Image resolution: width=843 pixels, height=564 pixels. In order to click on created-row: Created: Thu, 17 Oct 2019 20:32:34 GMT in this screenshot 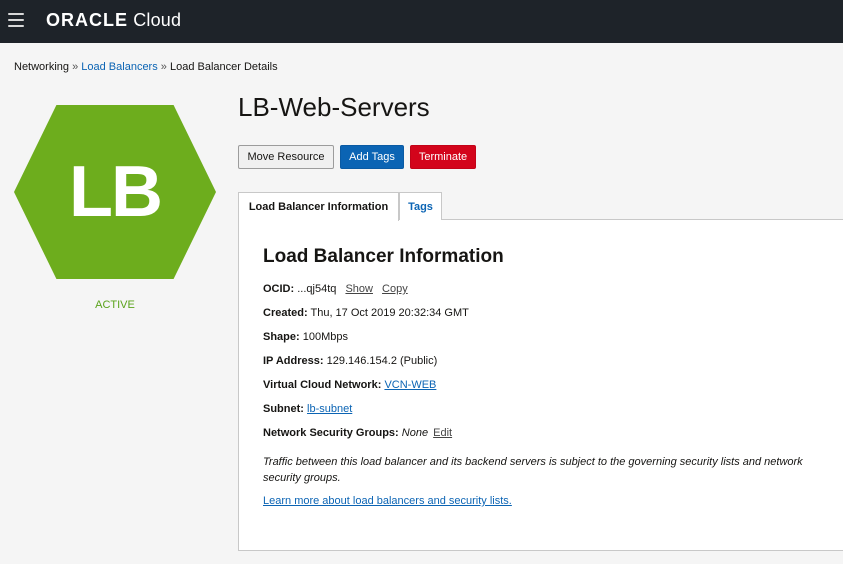, I will do `click(366, 313)`.